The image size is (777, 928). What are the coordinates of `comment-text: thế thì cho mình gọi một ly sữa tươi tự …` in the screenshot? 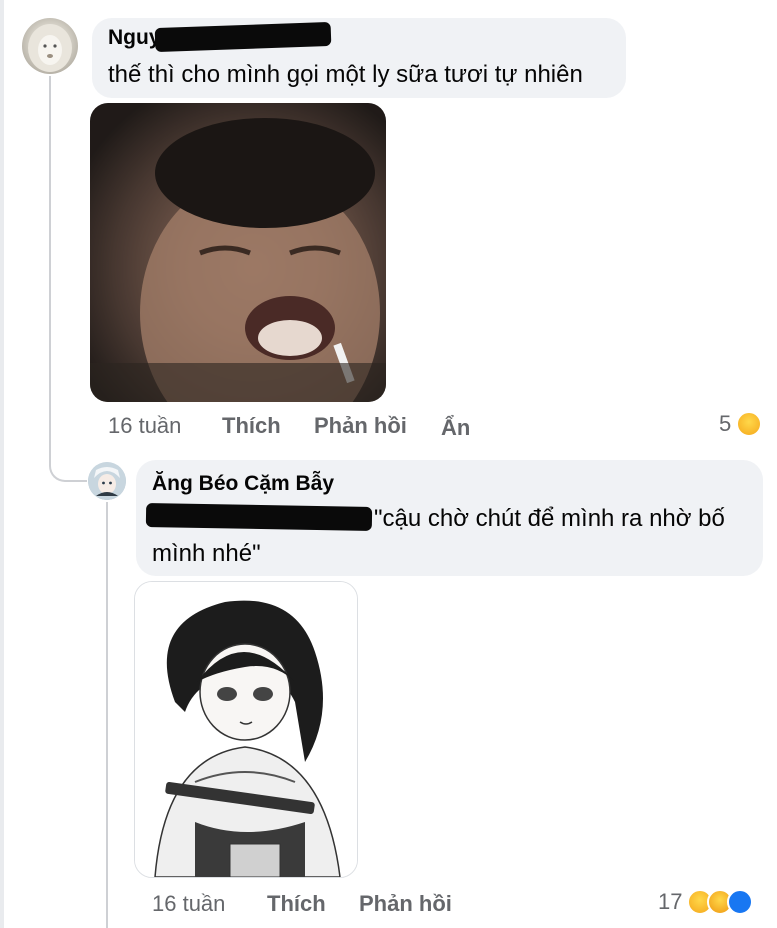 It's located at (345, 74).